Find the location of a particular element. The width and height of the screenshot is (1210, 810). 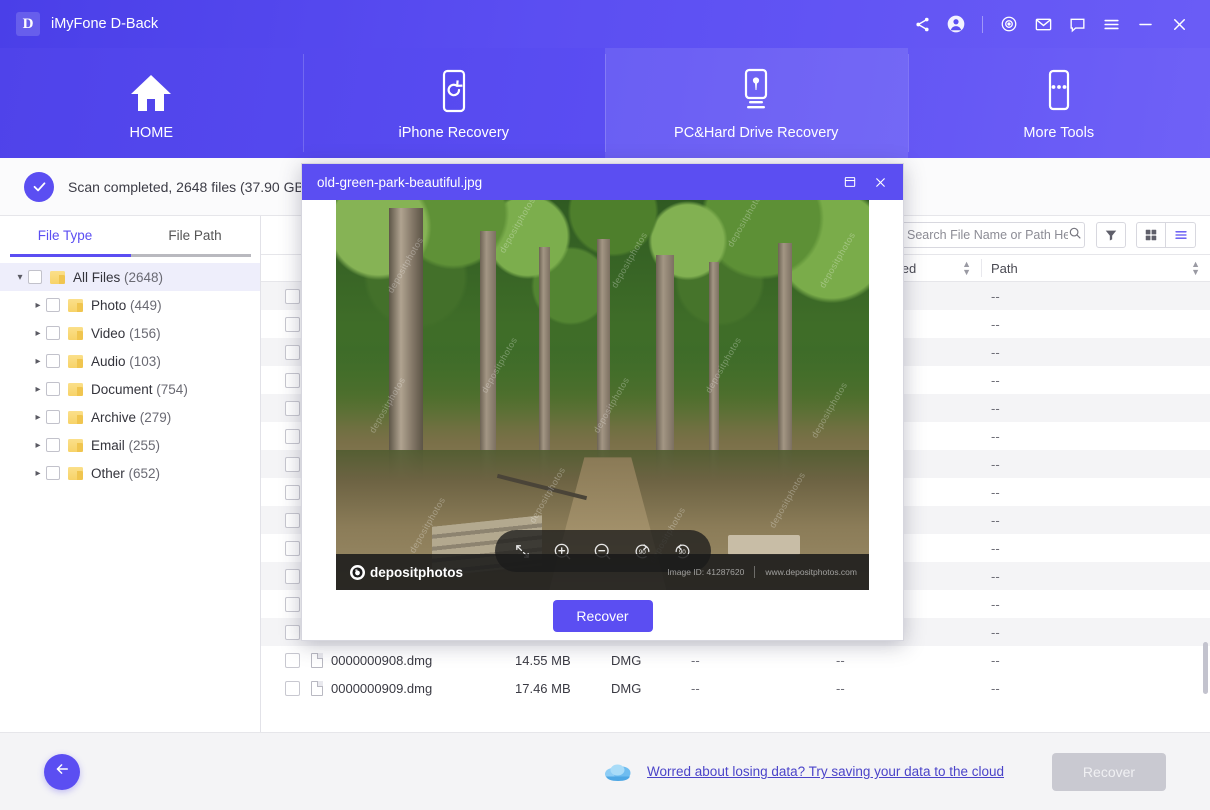

app-logo-letter: D is located at coordinates (28, 23).